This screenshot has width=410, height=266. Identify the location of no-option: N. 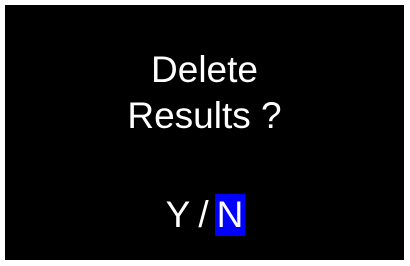
(230, 215).